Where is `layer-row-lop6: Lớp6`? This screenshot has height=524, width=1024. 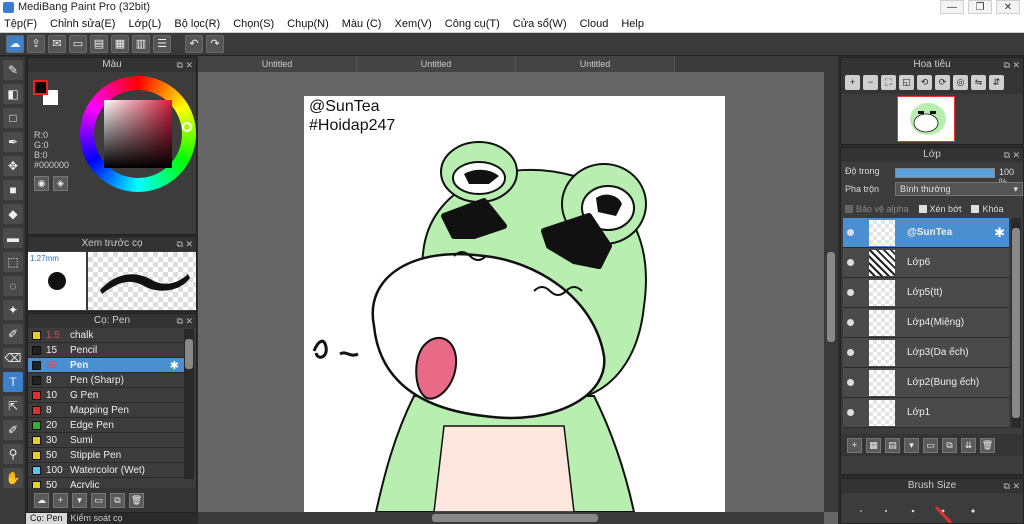
layer-row-lop6: Lớp6 is located at coordinates (926, 263).